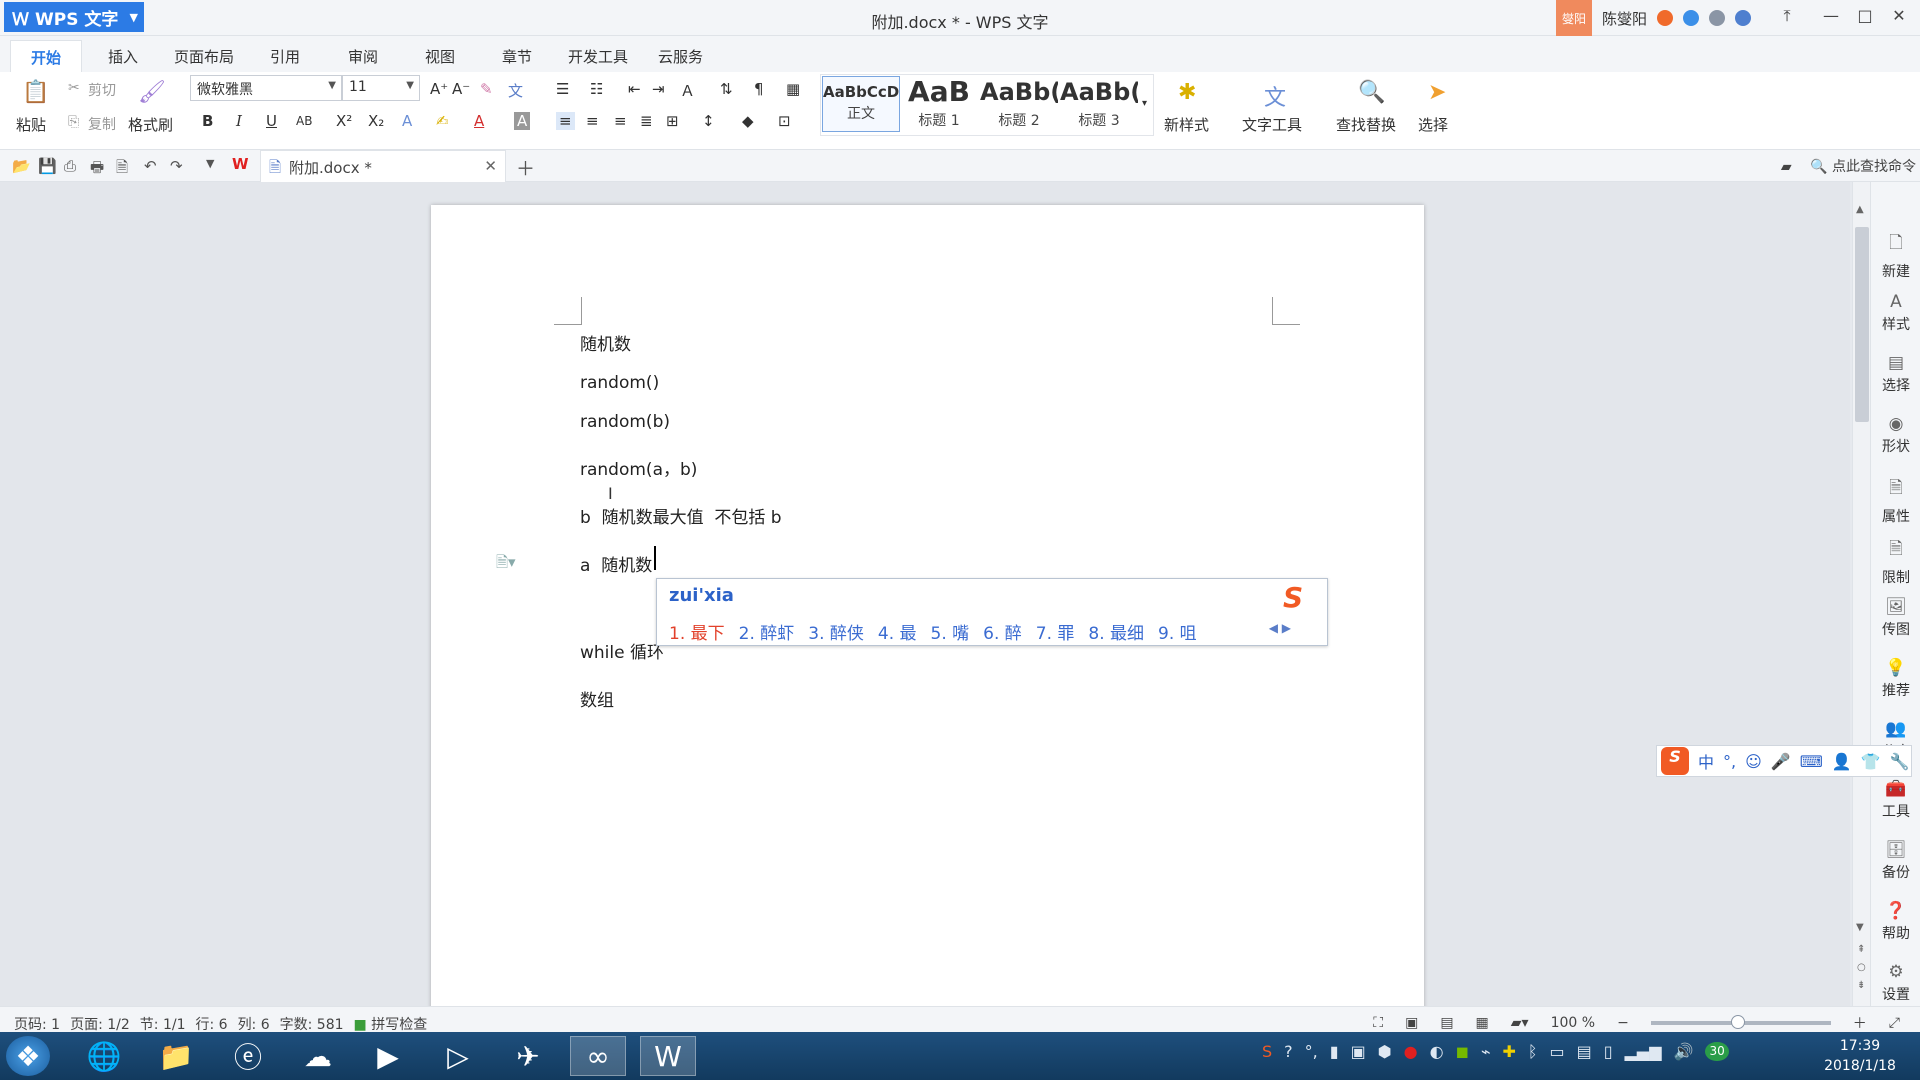 The height and width of the screenshot is (1080, 1920). Describe the element at coordinates (479, 121) in the screenshot. I see `font-color-icon: A` at that location.